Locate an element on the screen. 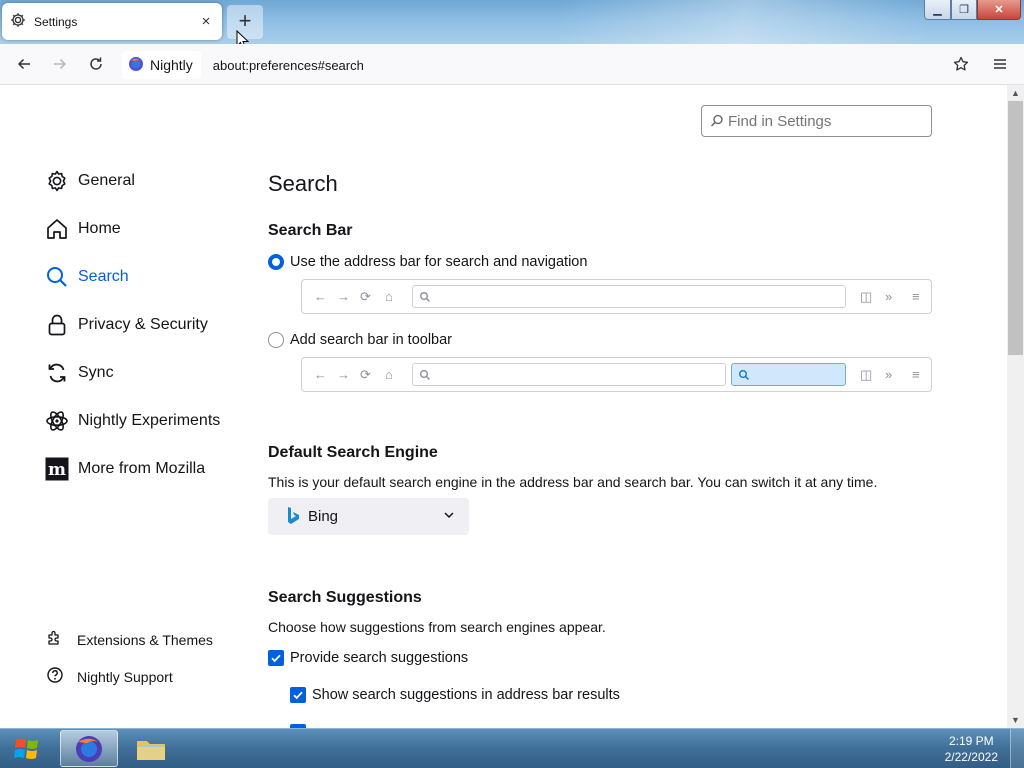  footer-extensions-themes: Extensions & Themes is located at coordinates (129, 639).